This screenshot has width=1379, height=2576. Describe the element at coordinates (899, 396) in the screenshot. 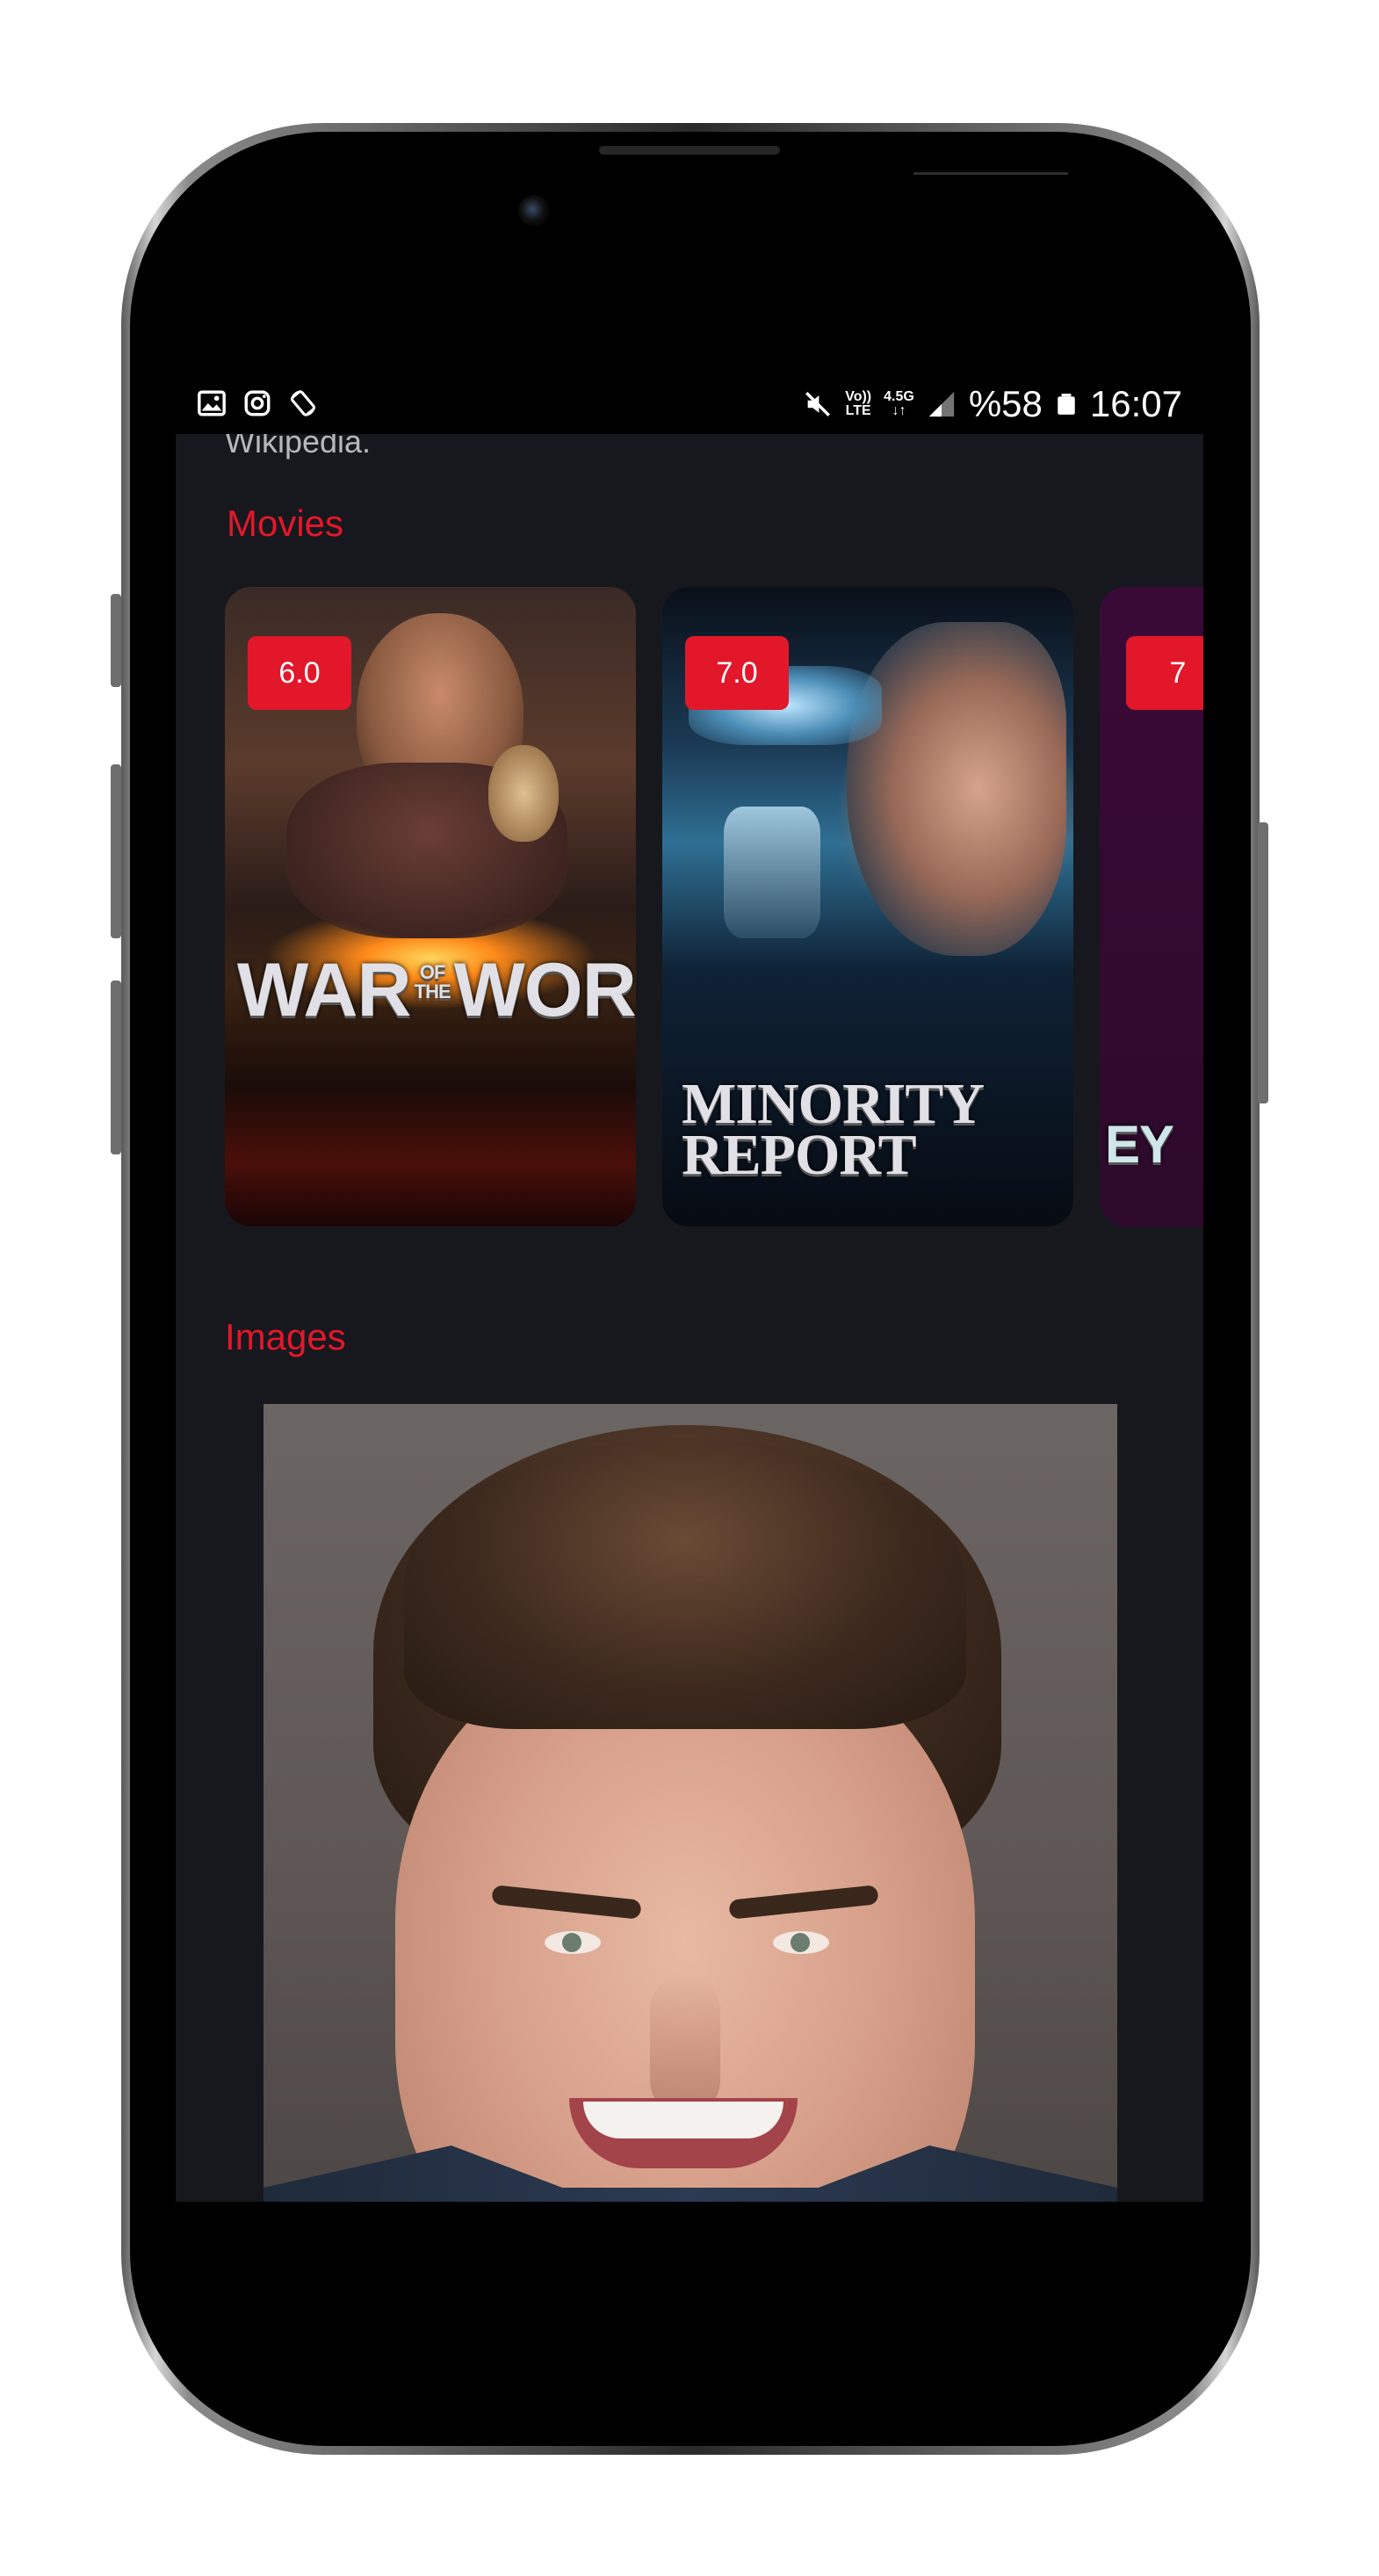

I see `network-type-label: 4.5G` at that location.